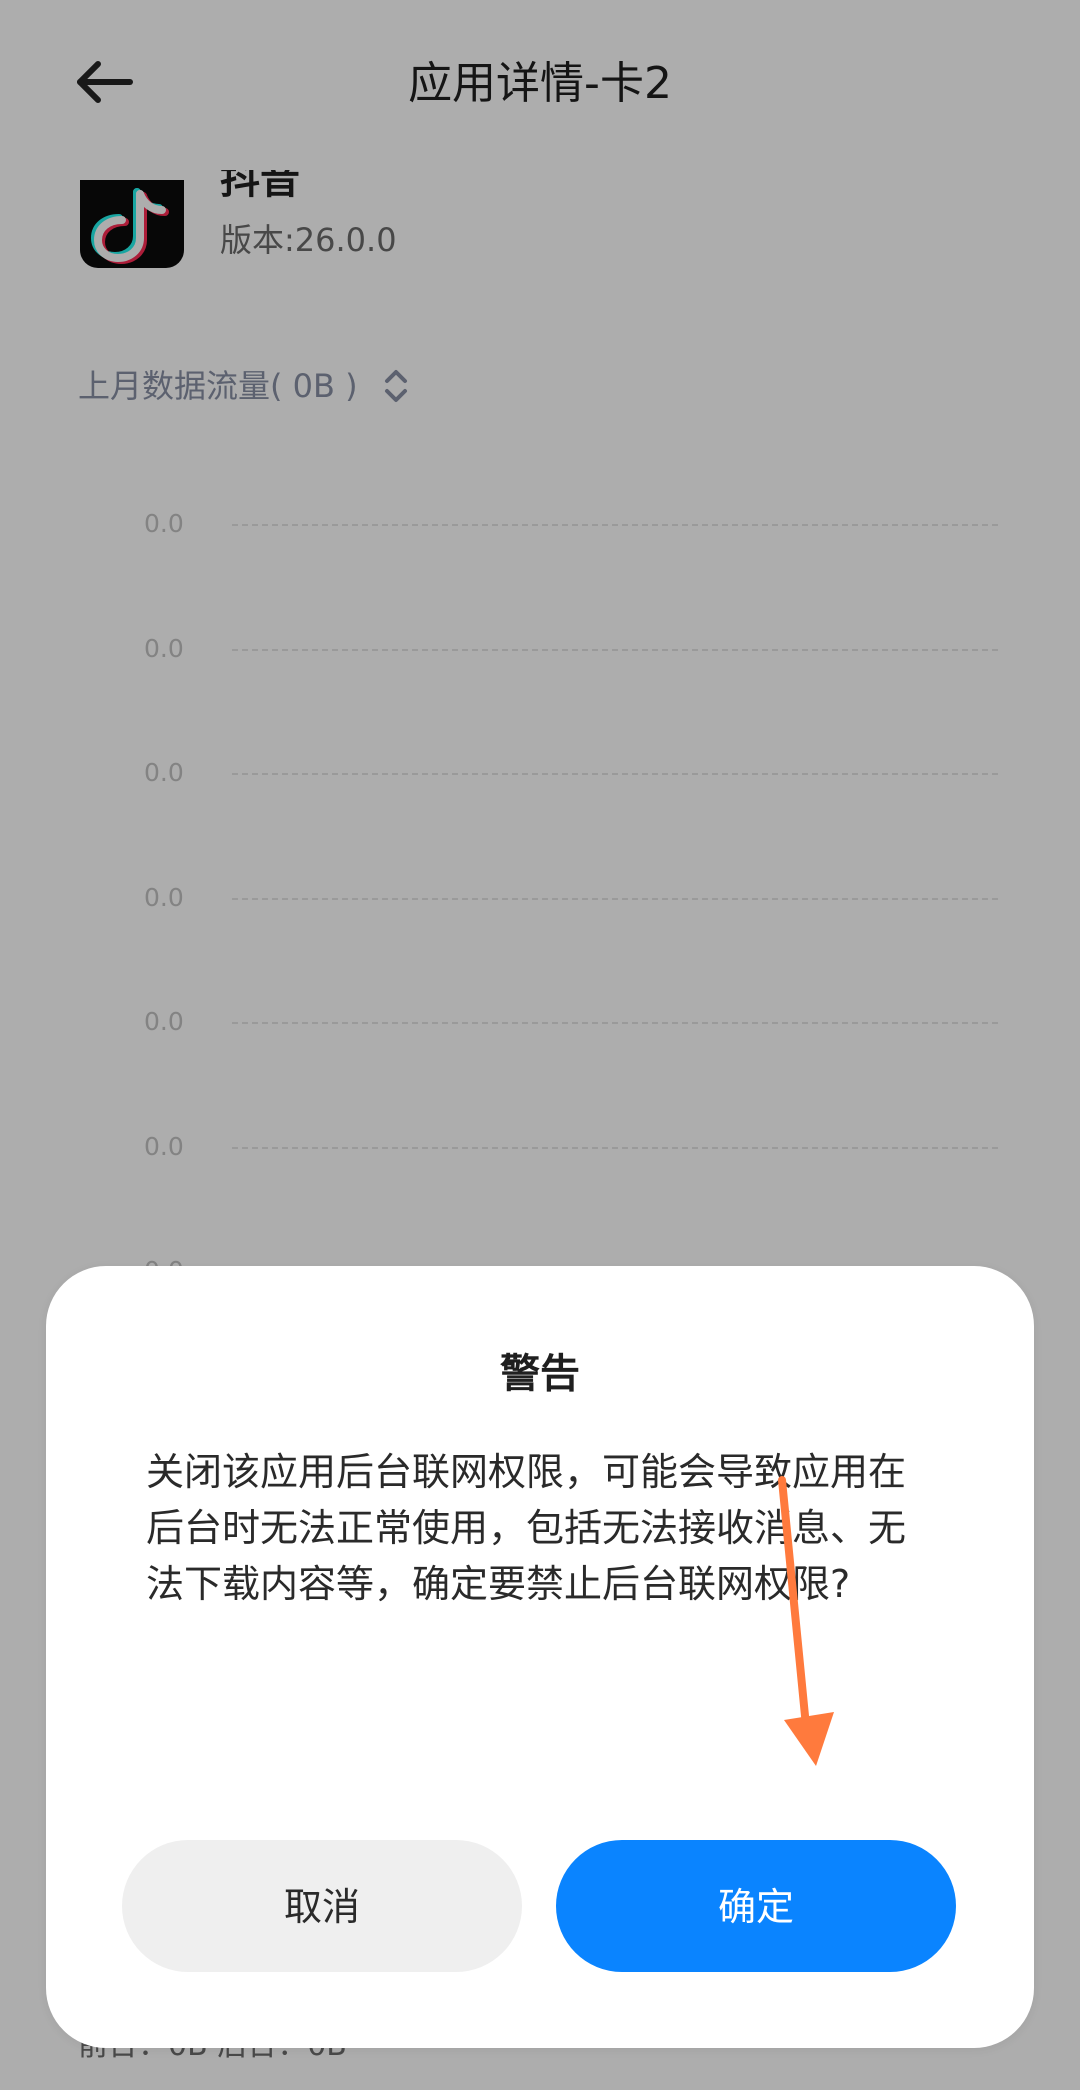  I want to click on dialog-buttons: 取消 确定, so click(540, 1906).